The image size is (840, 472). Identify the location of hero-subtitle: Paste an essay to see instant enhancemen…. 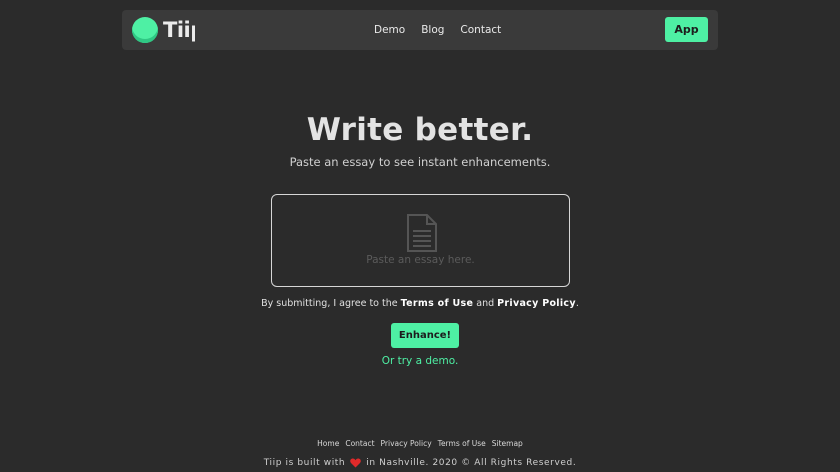
(420, 162).